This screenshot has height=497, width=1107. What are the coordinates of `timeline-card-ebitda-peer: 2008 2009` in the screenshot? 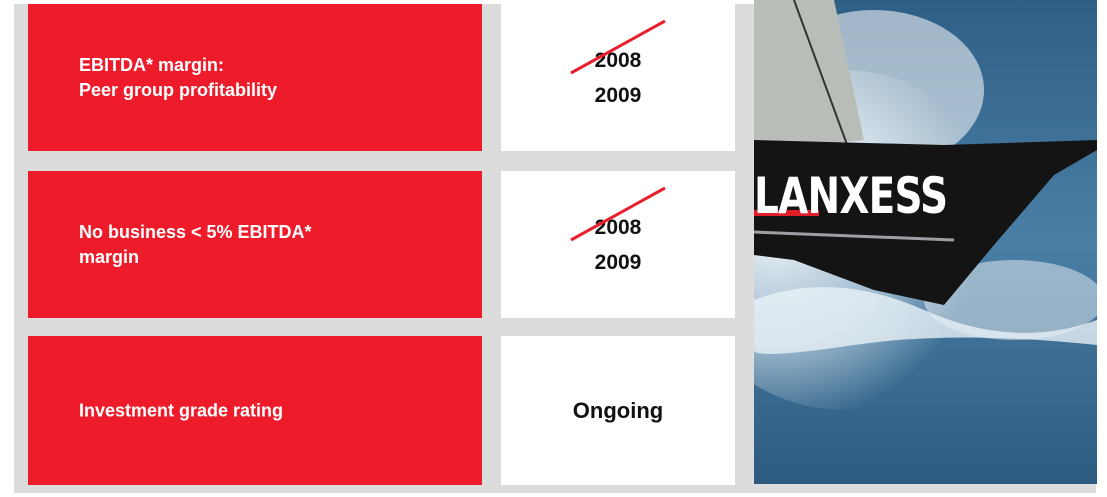 It's located at (618, 77).